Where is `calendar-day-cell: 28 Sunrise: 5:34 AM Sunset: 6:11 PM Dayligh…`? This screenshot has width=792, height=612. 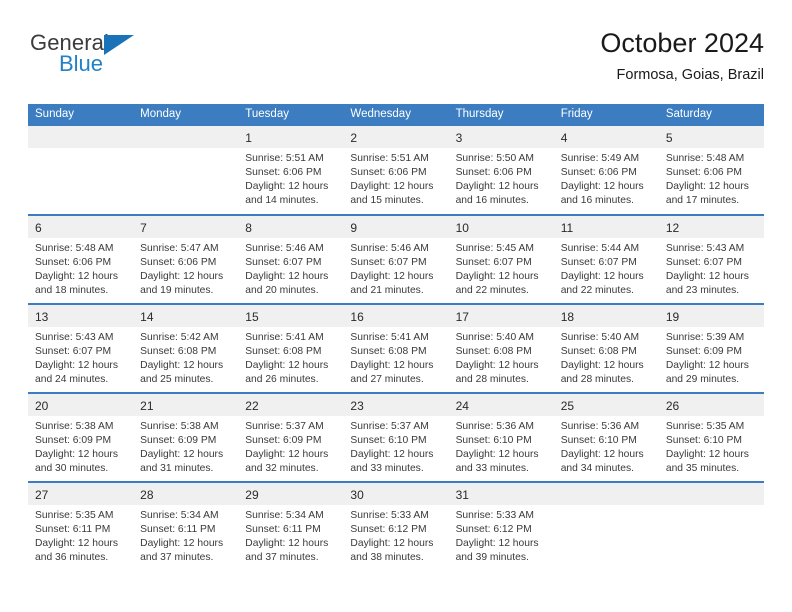 calendar-day-cell: 28 Sunrise: 5:34 AM Sunset: 6:11 PM Dayligh… is located at coordinates (186, 525).